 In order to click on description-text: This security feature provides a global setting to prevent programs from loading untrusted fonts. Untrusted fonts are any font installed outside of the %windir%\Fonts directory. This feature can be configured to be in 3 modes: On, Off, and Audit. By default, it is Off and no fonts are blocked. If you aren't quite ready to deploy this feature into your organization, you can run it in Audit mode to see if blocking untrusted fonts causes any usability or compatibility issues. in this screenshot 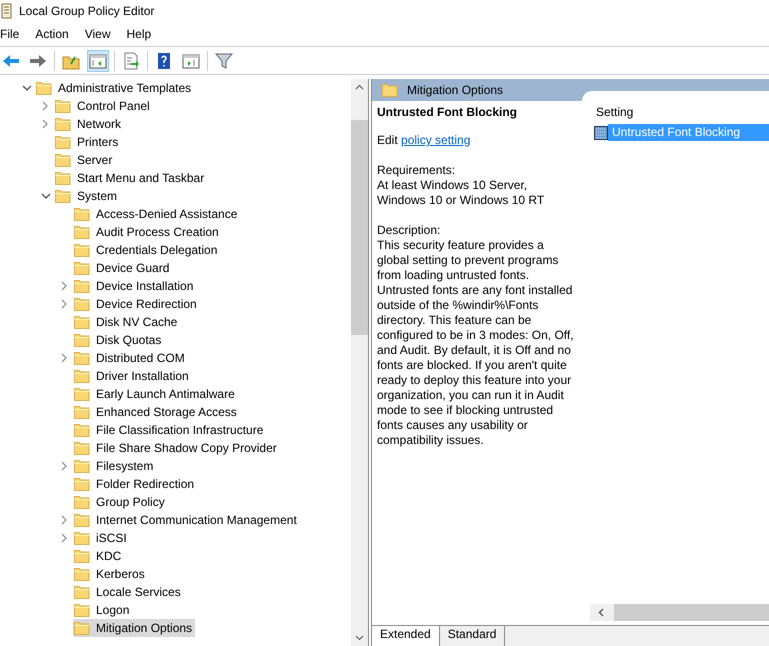, I will do `click(476, 343)`.